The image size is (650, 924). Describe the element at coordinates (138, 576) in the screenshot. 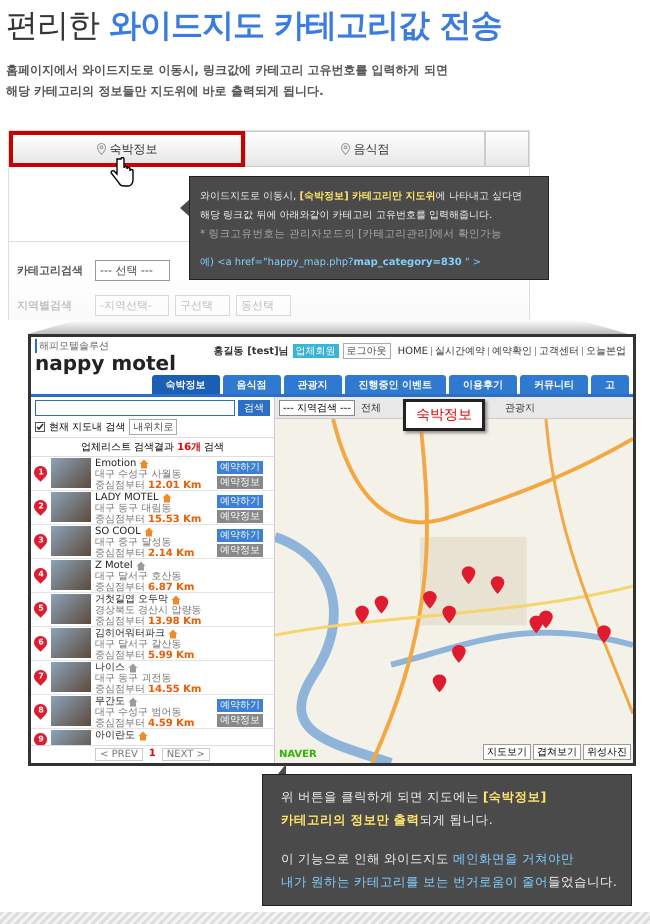

I see `listing-address: 대구 달서구 호산동` at that location.